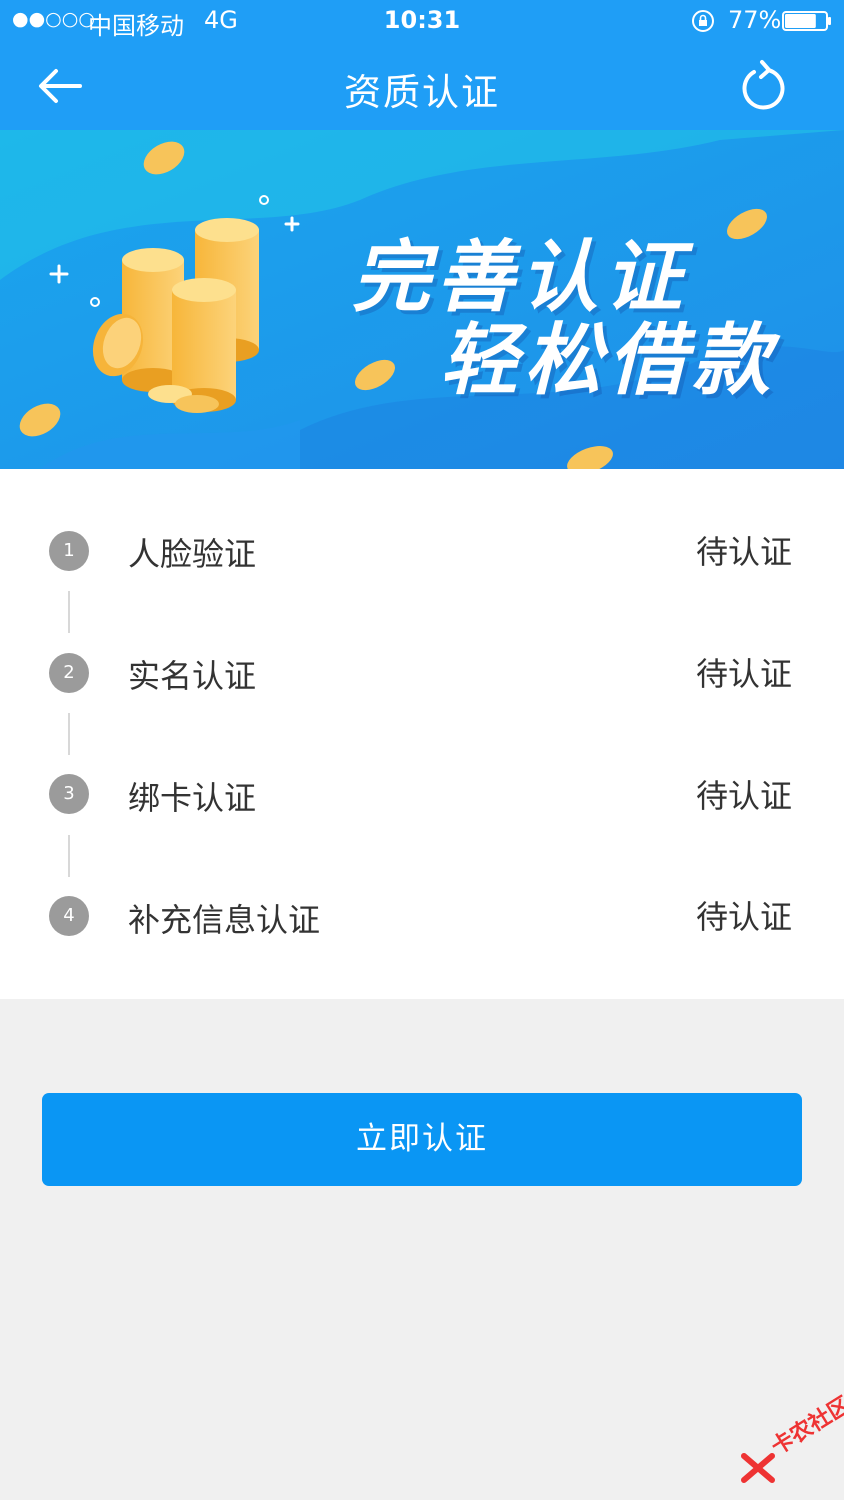  What do you see at coordinates (608, 361) in the screenshot?
I see `banner-subheadline: 轻松借款` at bounding box center [608, 361].